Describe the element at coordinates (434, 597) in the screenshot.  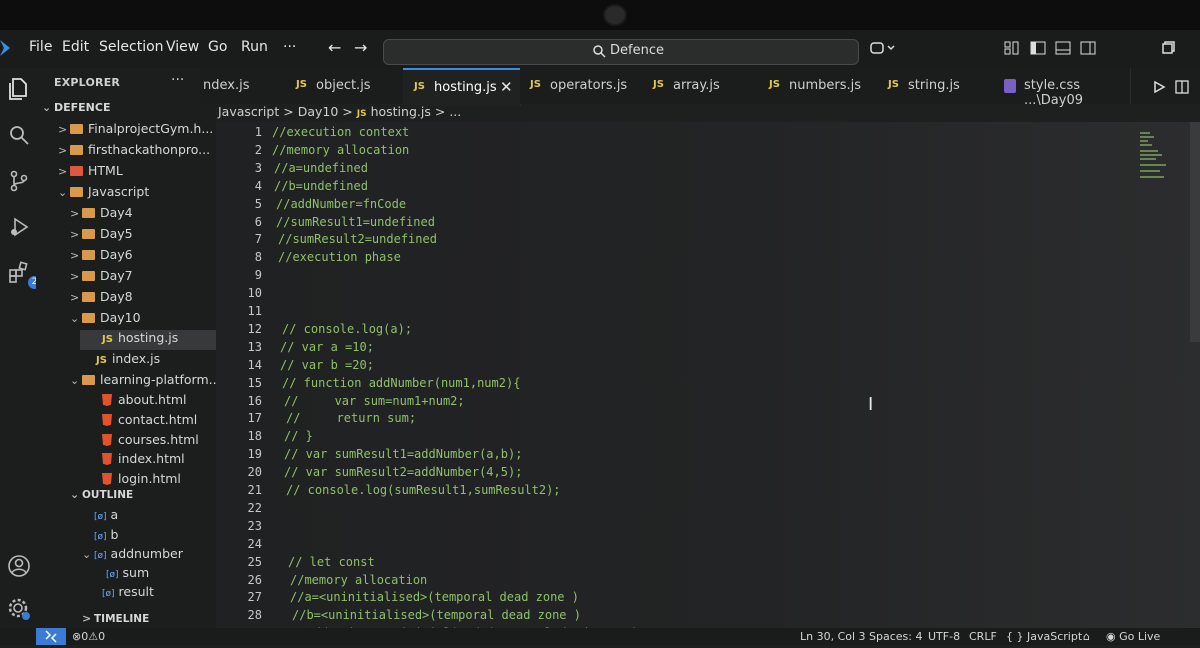
I see `code-line: //a=<uninitialised>(temporal dead zone )` at that location.